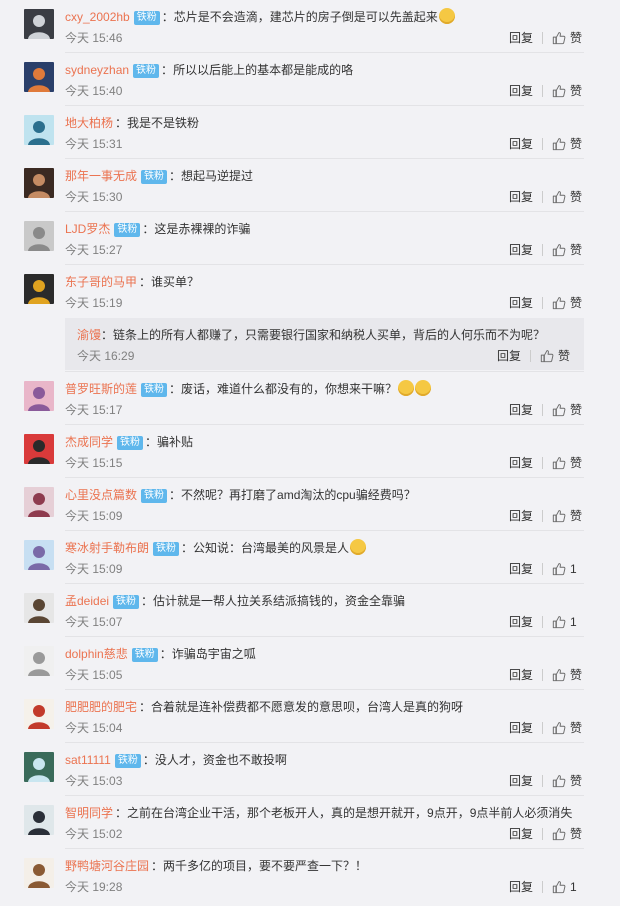  I want to click on username-link: 野鸭塘河谷庄园, so click(107, 866).